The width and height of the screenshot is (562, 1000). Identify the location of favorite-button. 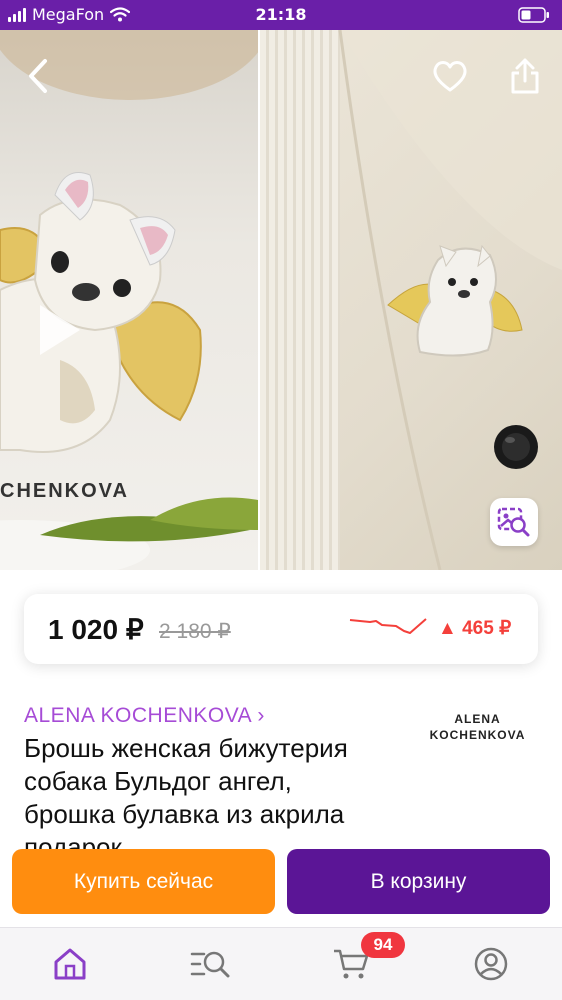
(450, 76).